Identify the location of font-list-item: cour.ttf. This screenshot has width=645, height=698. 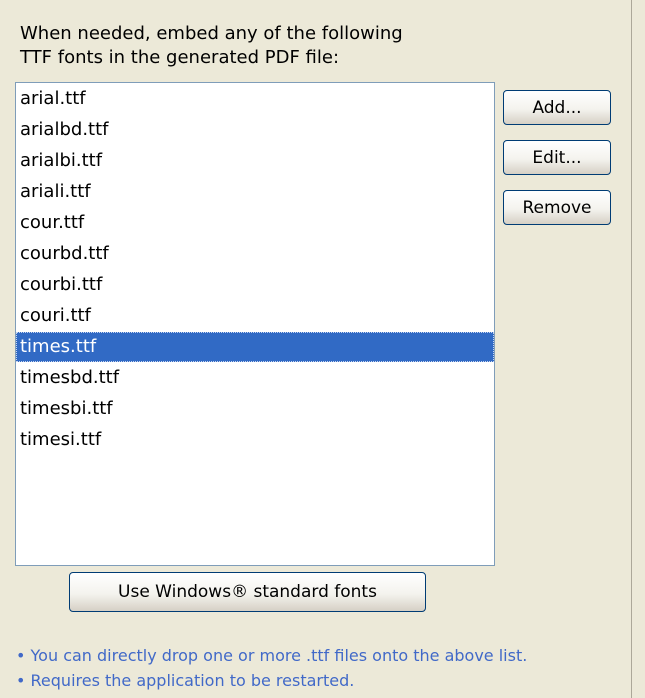
(255, 223).